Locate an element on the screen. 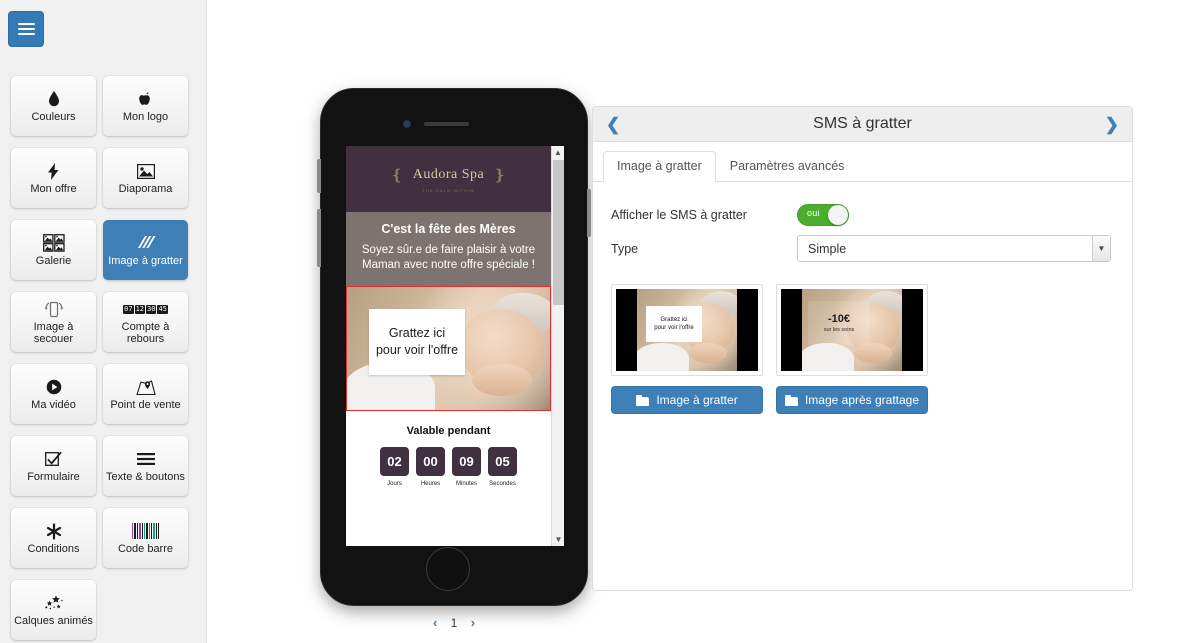  sidebar-item-ma-video: Ma vidéo is located at coordinates (53, 394).